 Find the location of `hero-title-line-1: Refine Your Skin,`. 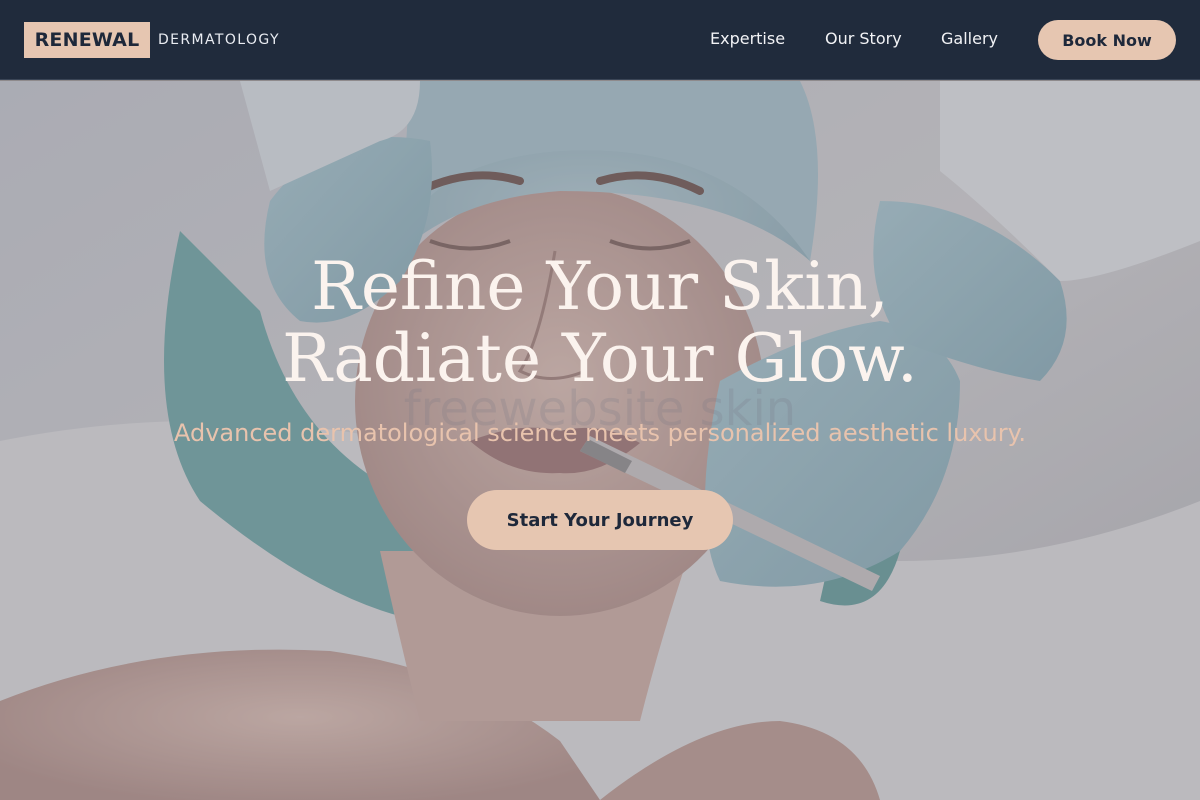

hero-title-line-1: Refine Your Skin, is located at coordinates (600, 286).